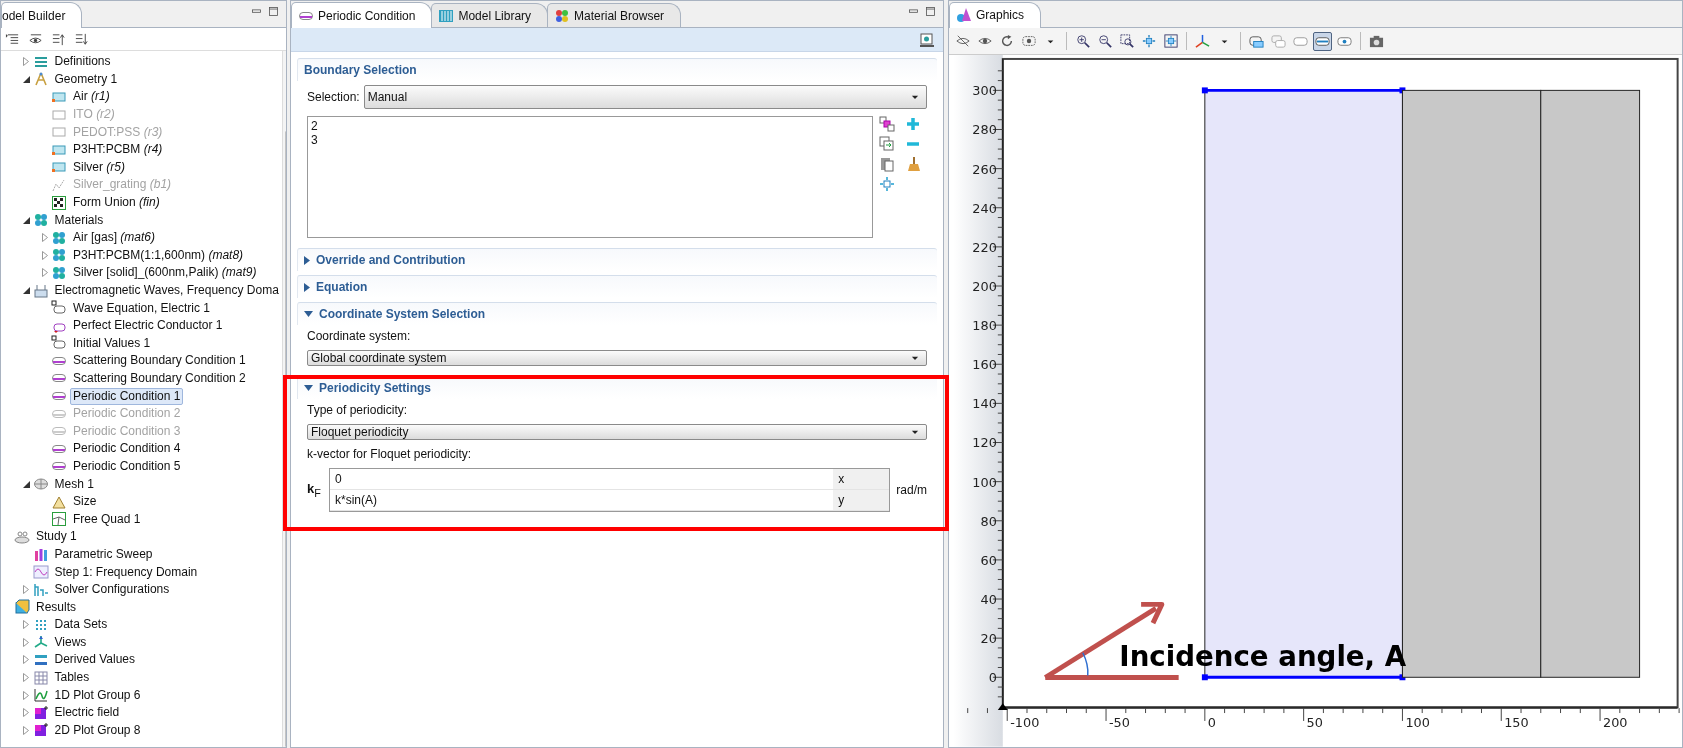 The width and height of the screenshot is (1683, 748). What do you see at coordinates (490, 15) in the screenshot?
I see `panel-tab: Model Library` at bounding box center [490, 15].